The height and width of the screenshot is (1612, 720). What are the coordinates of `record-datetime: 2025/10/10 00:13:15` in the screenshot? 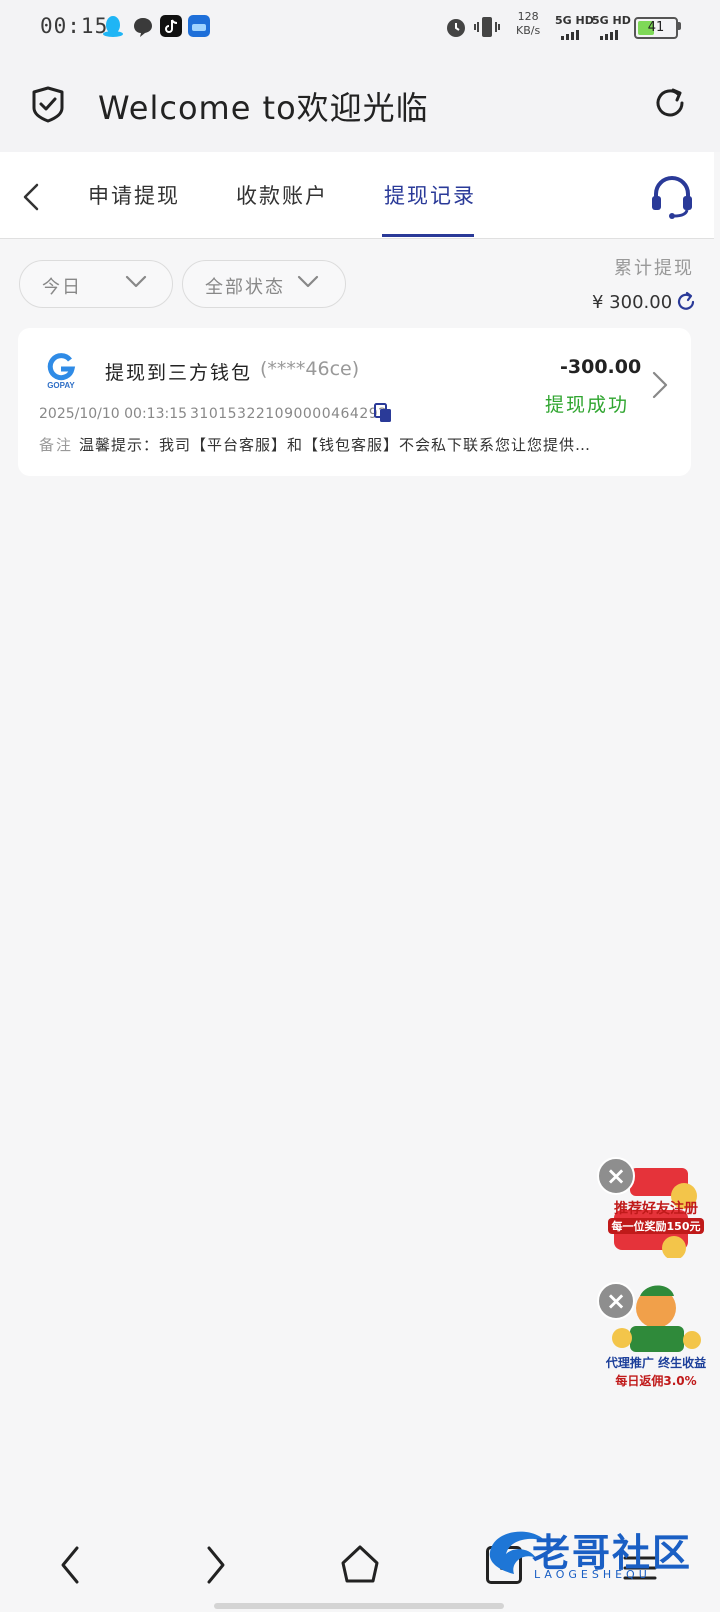 It's located at (113, 414).